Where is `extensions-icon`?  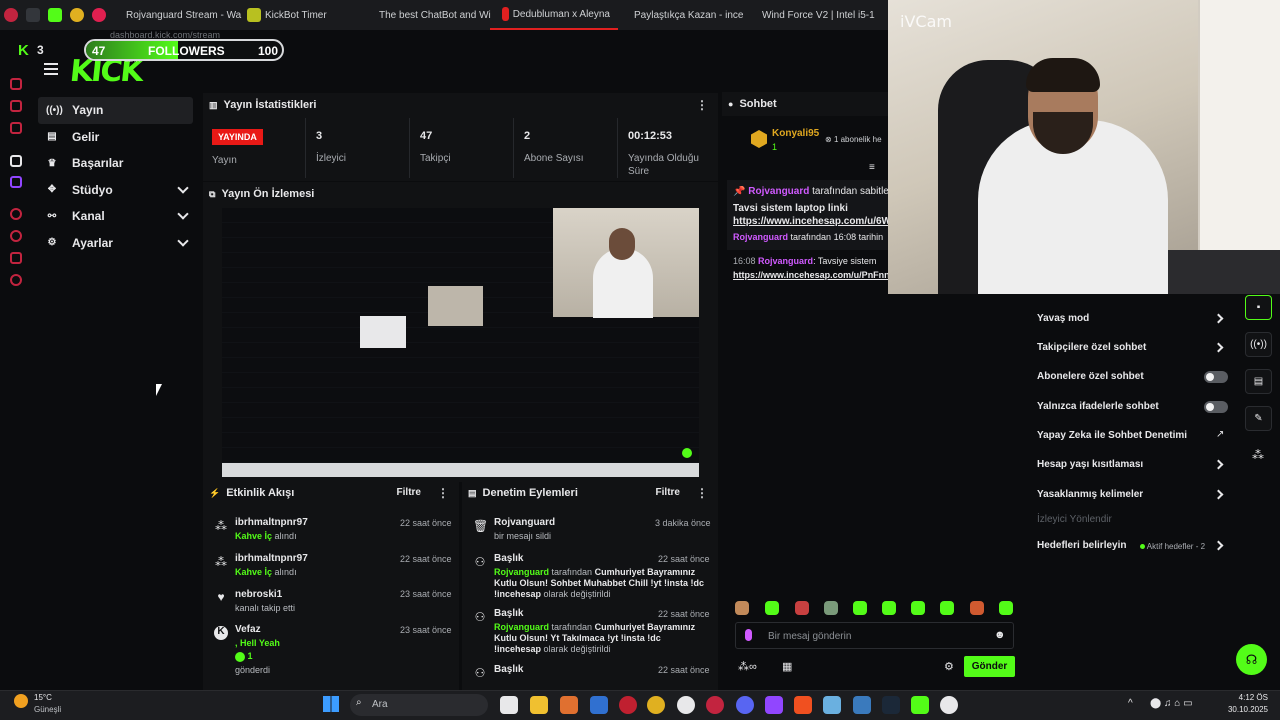
extensions-icon is located at coordinates (16, 258).